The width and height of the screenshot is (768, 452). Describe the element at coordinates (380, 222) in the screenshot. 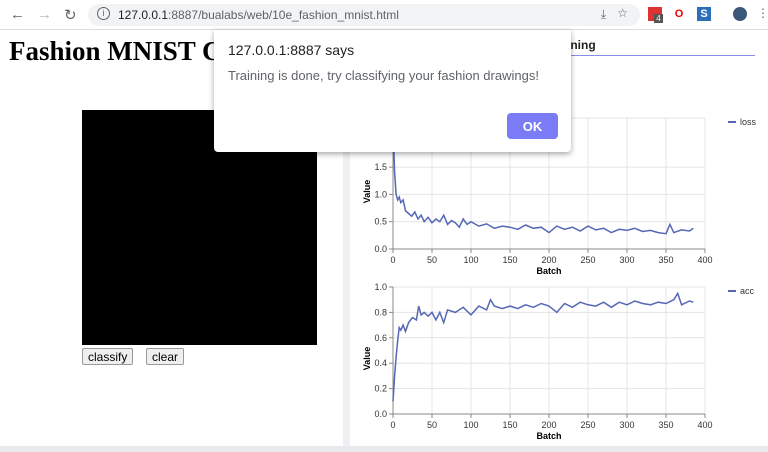

I see `y-tick-label: 0.5` at that location.